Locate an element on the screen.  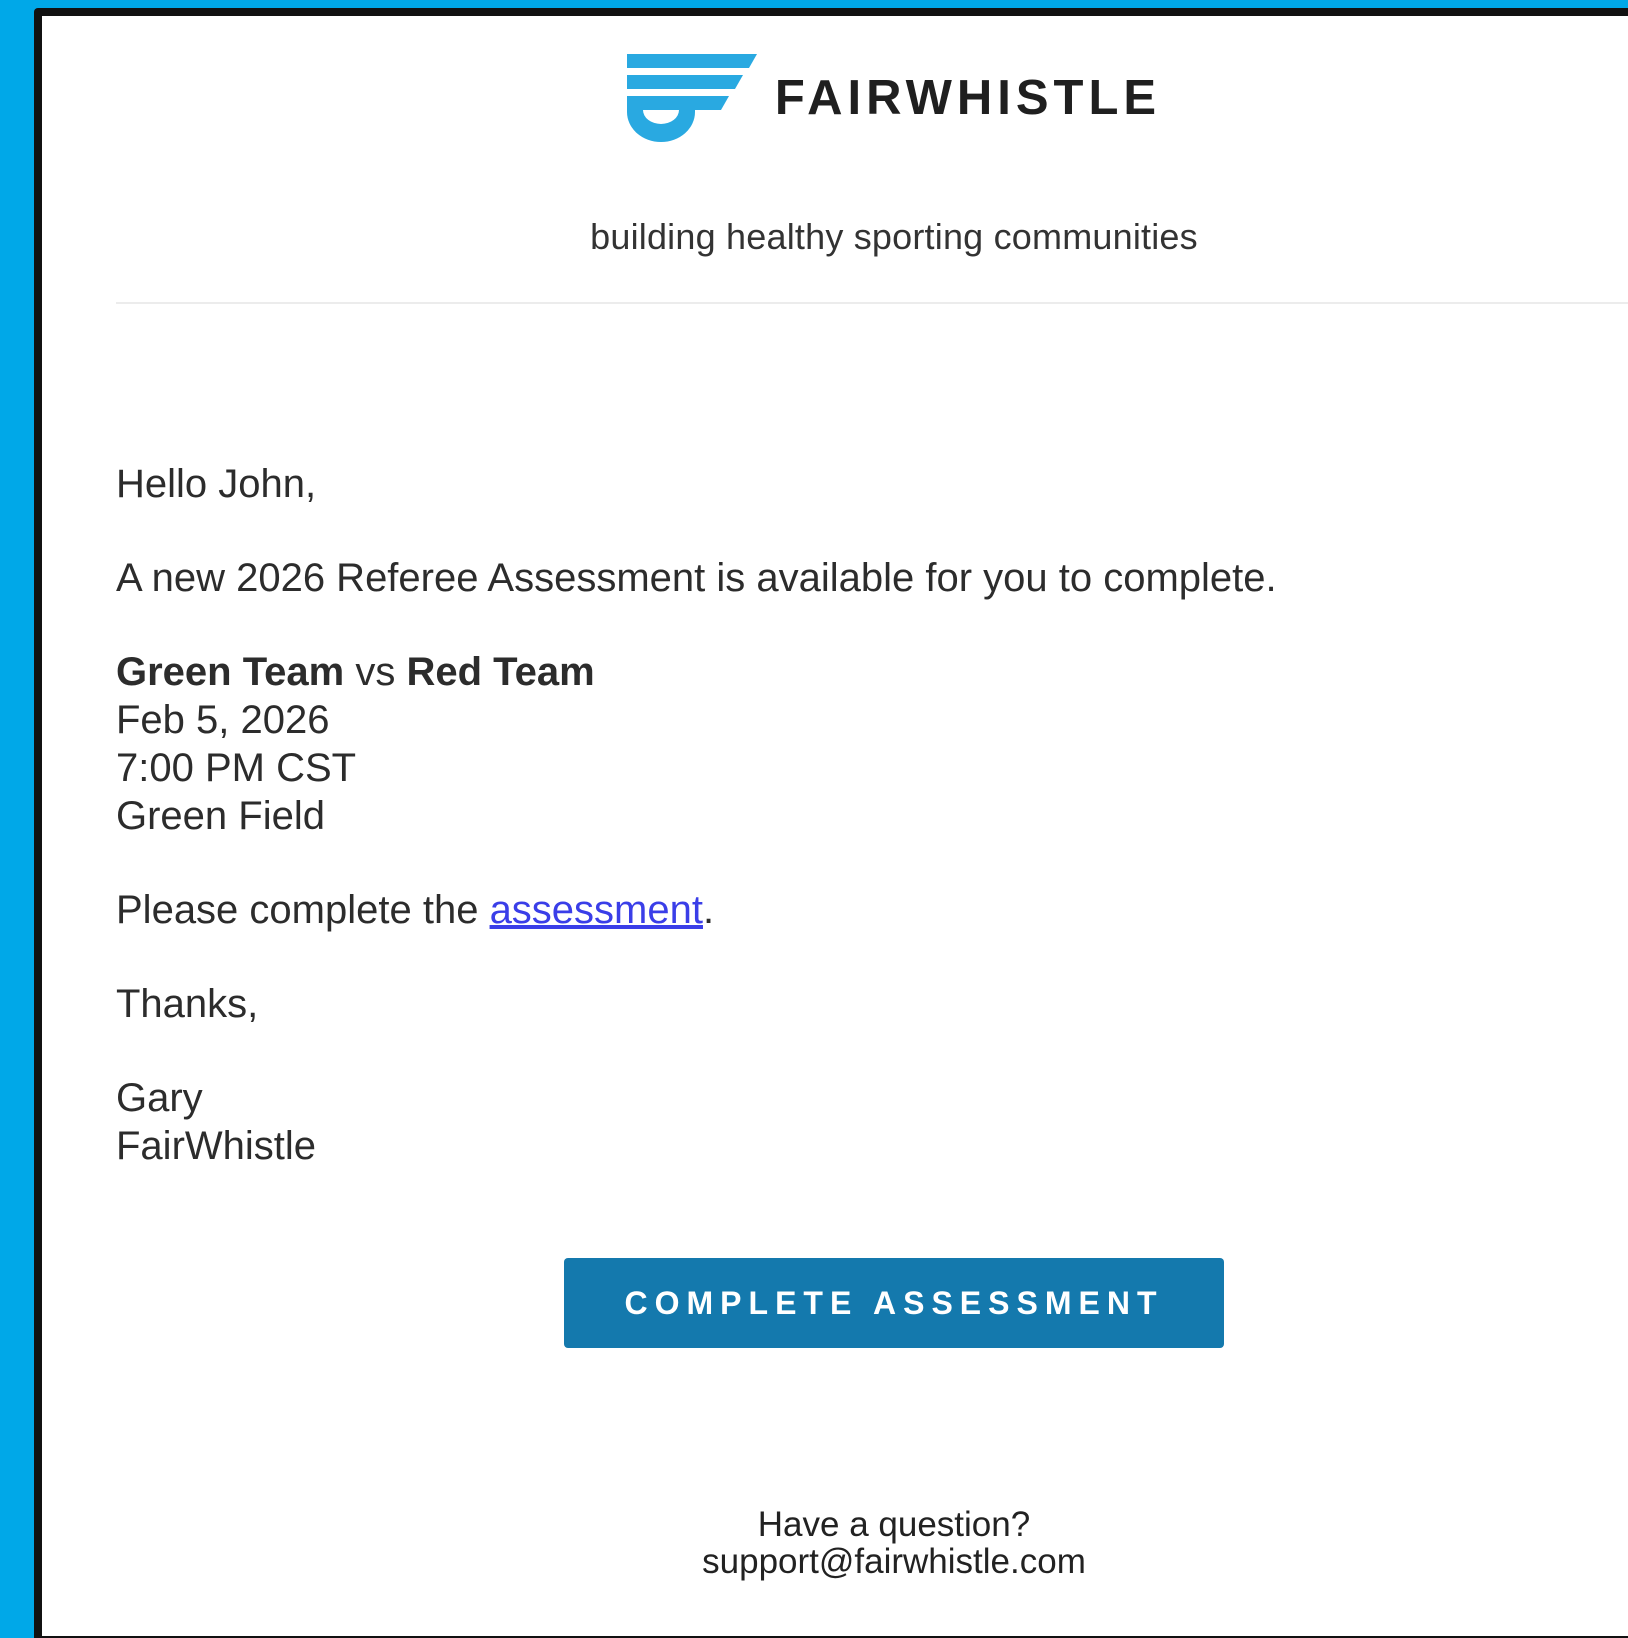
signature-name: Gary is located at coordinates (159, 1098).